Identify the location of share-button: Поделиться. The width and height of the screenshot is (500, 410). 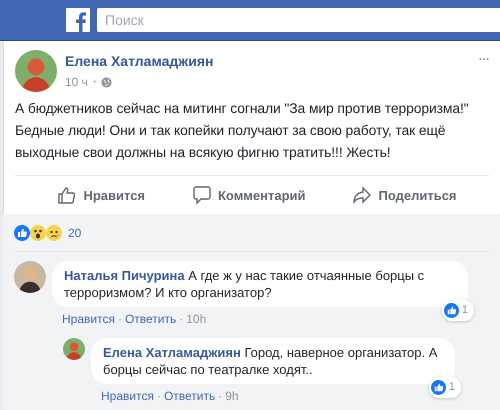
(404, 195).